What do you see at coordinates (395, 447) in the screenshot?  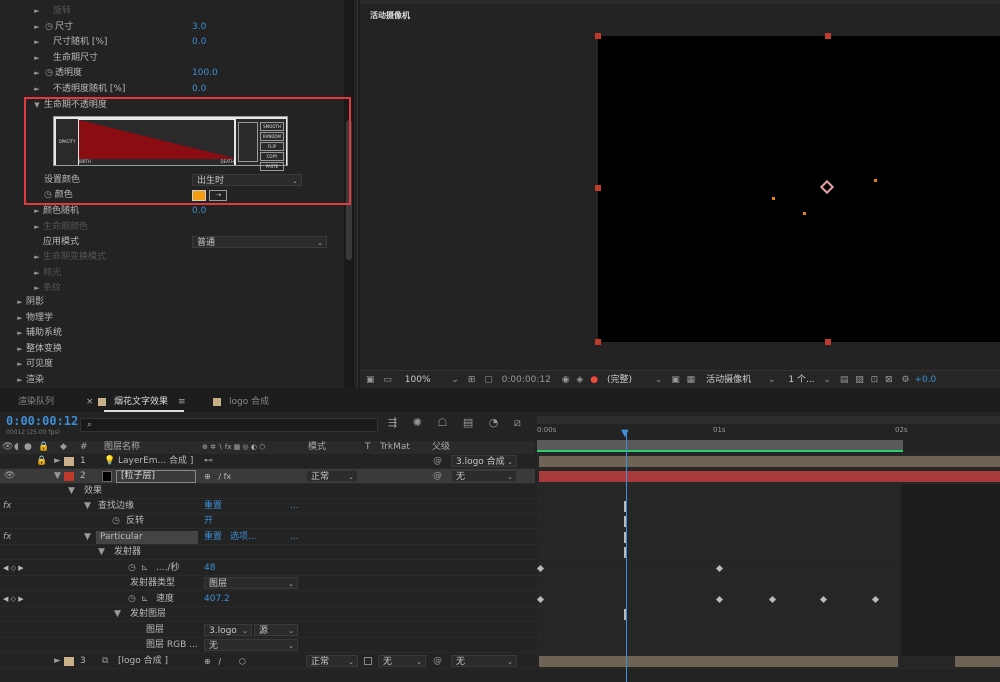 I see `col-trkmat: TrkMat` at bounding box center [395, 447].